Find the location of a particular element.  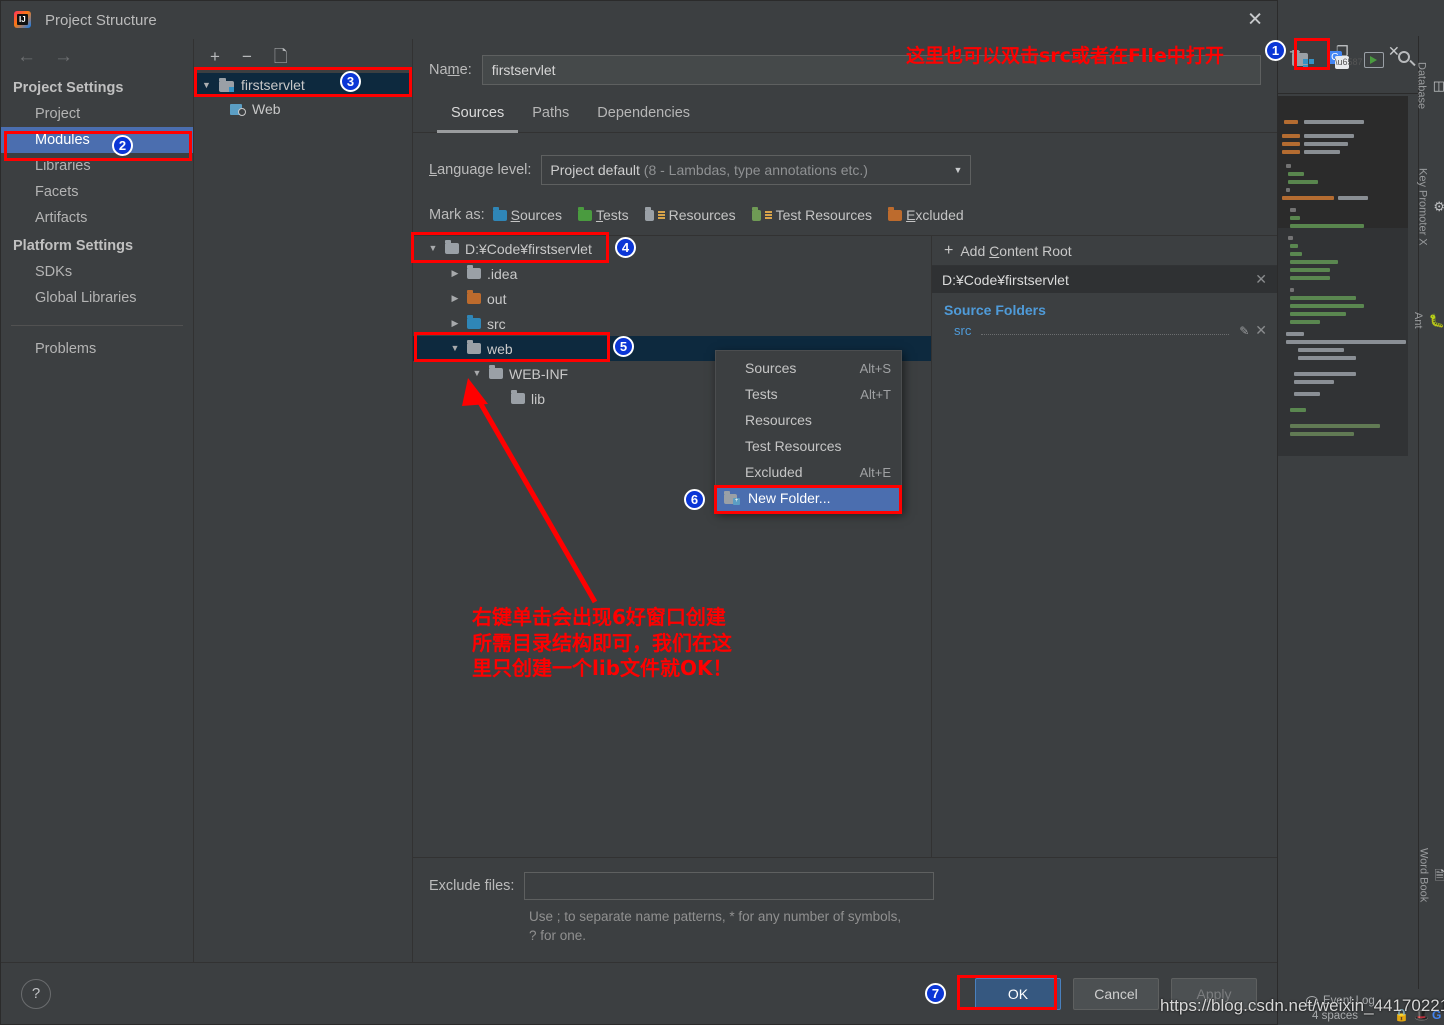

rail-item-key-promoter-x: ⚙ Key Promoter X is located at coordinates (1430, 205).